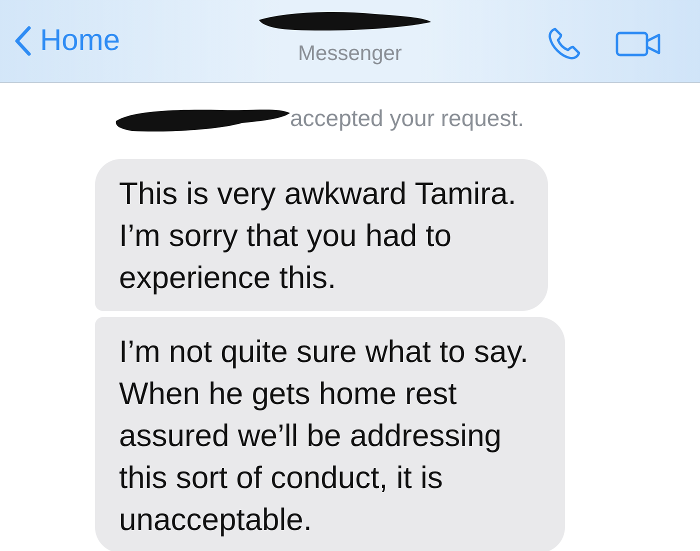  Describe the element at coordinates (67, 41) in the screenshot. I see `back-button: Home` at that location.